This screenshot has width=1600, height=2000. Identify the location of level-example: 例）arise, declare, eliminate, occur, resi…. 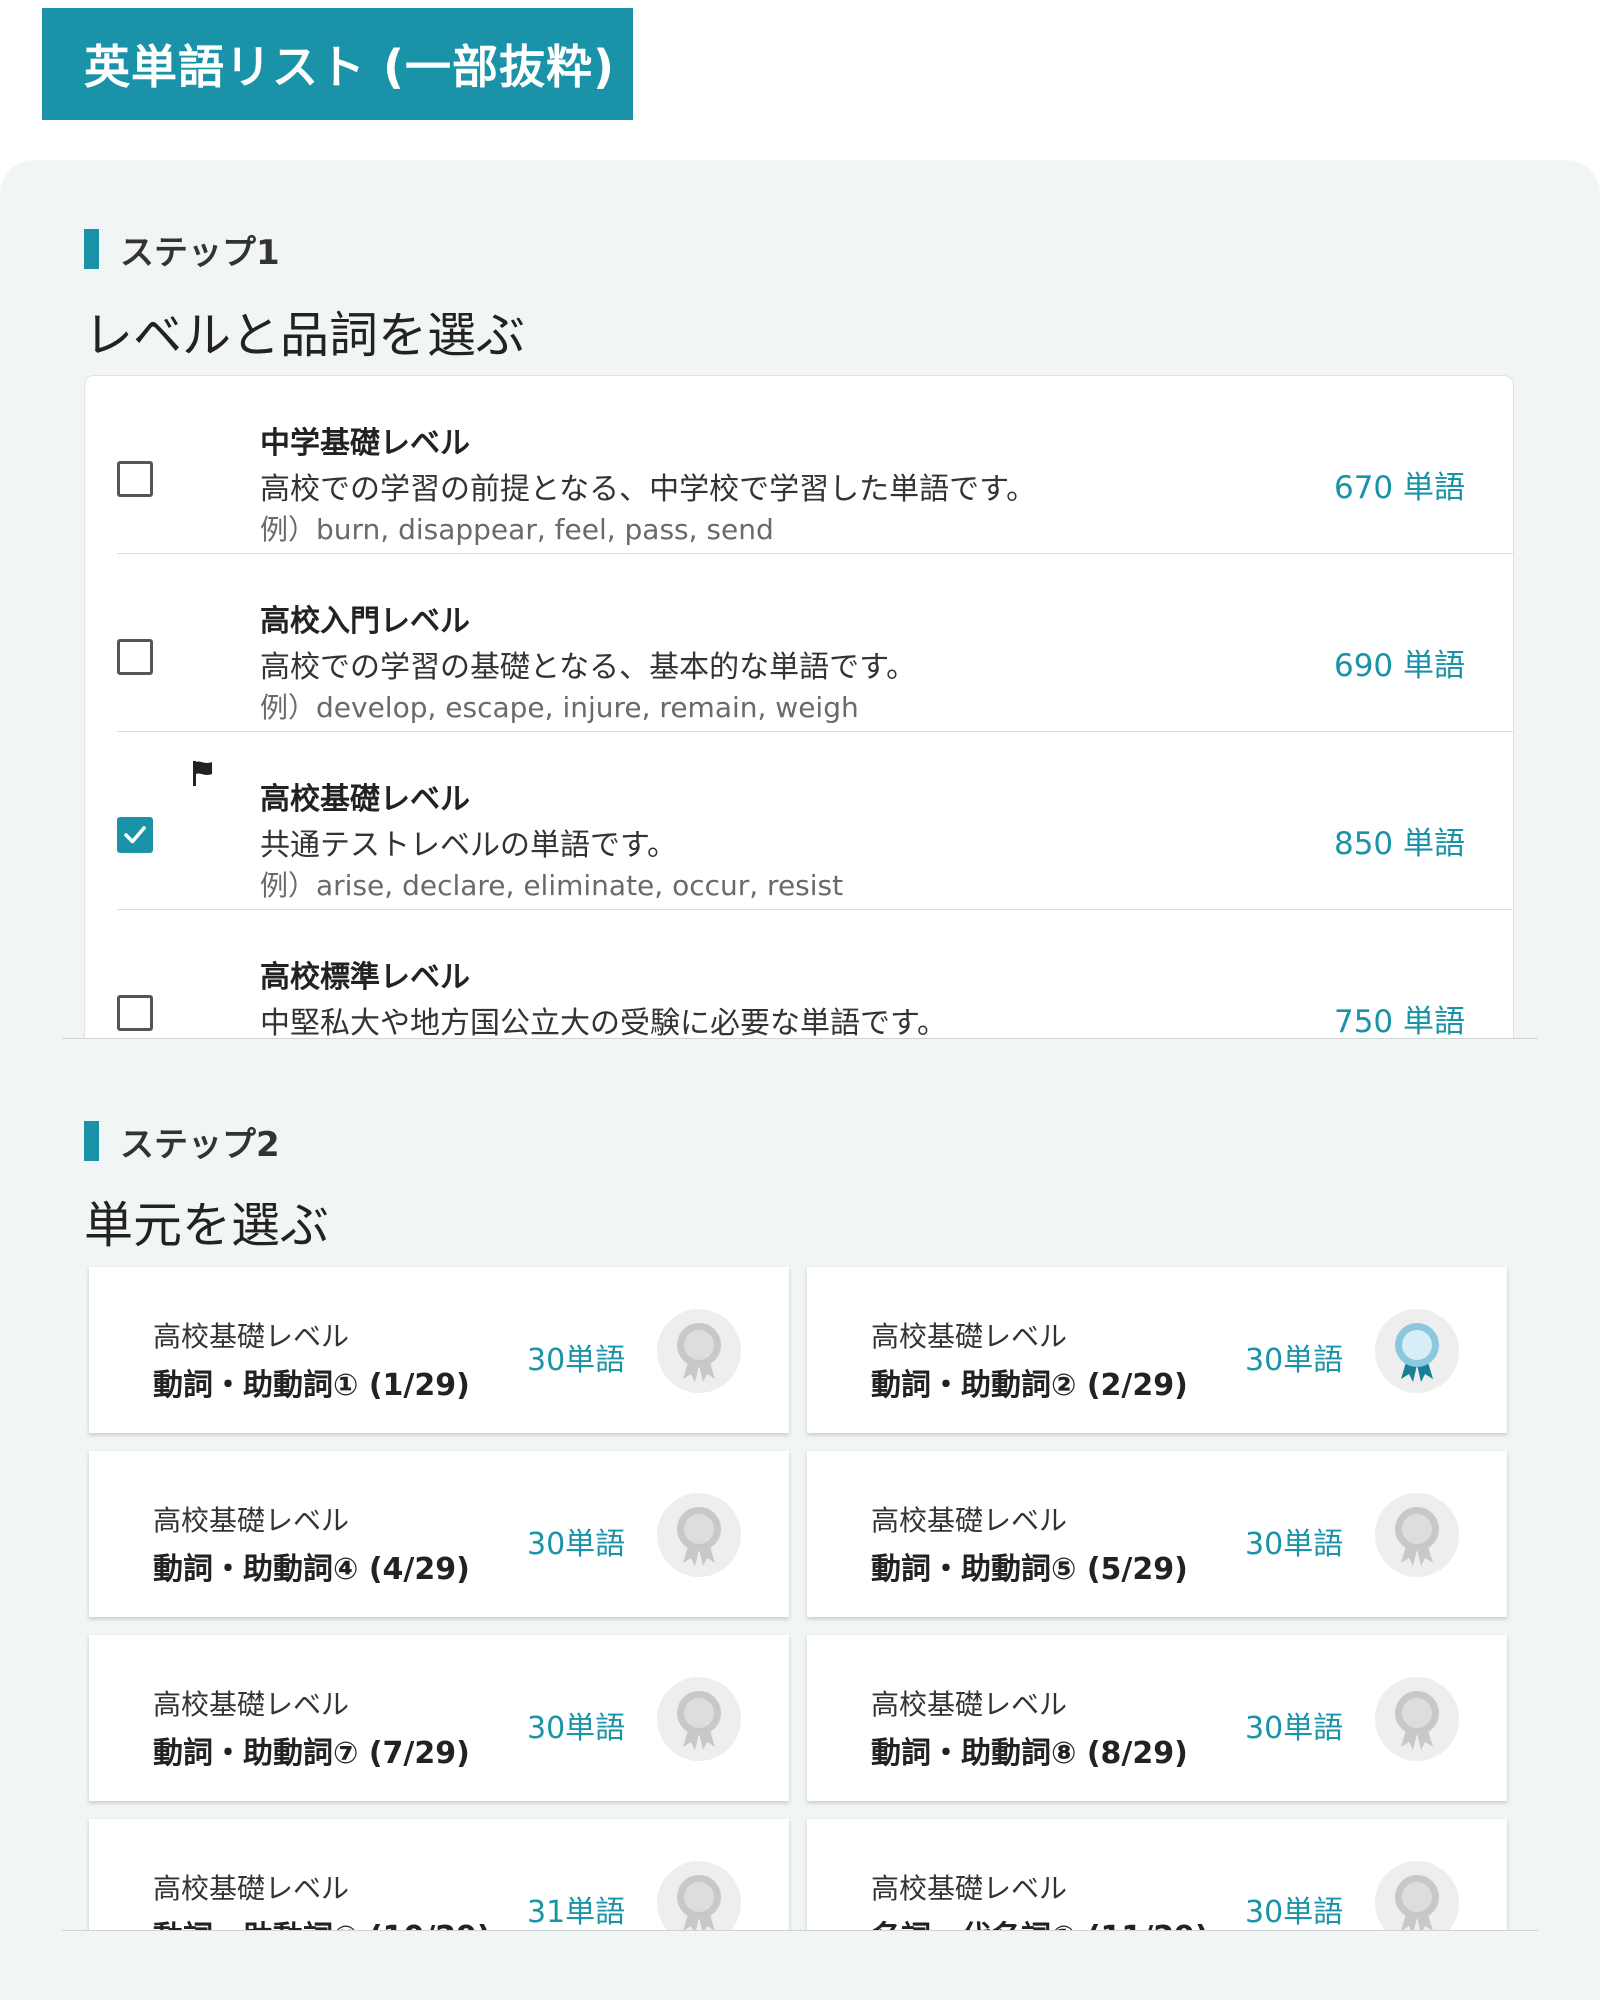
(552, 885).